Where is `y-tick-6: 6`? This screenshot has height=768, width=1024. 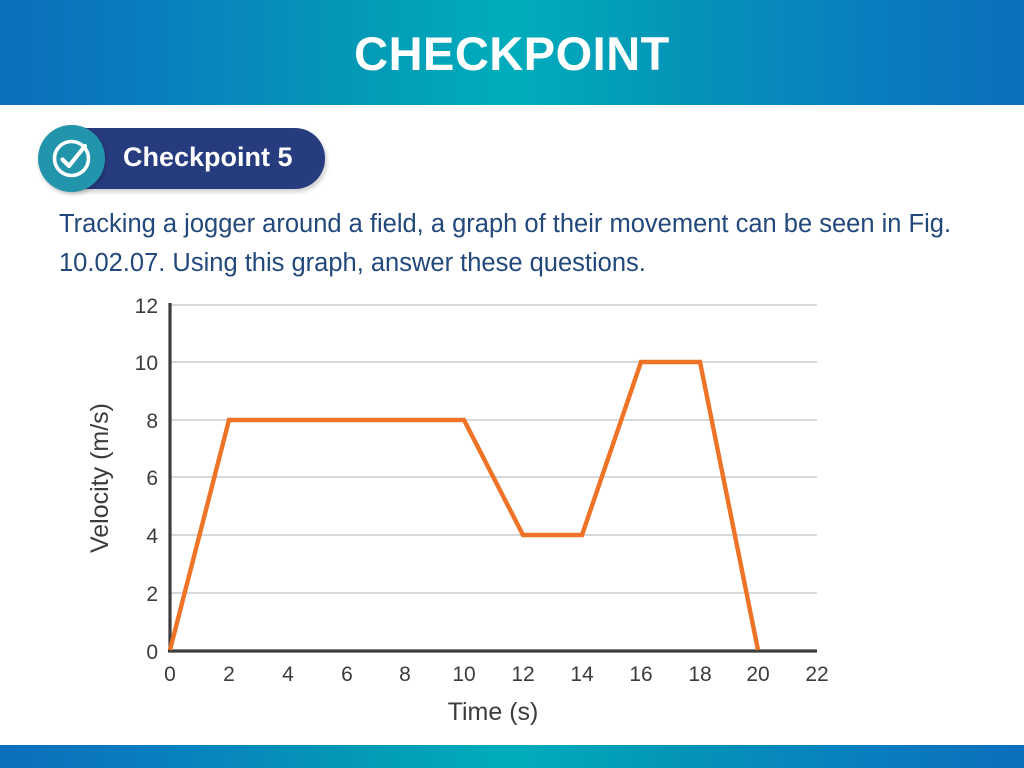 y-tick-6: 6 is located at coordinates (152, 478).